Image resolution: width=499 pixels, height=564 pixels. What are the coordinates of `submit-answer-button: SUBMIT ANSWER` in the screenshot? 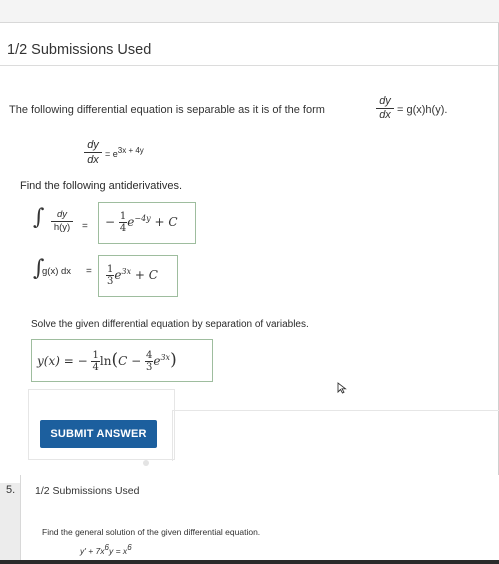 It's located at (98, 434).